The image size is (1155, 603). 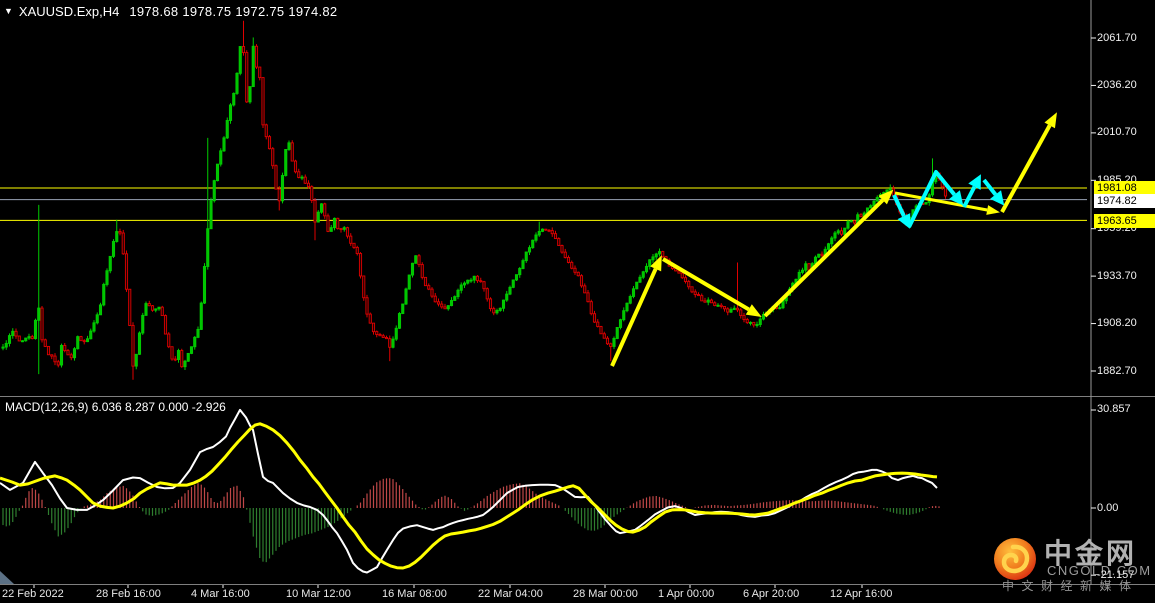 What do you see at coordinates (605, 594) in the screenshot?
I see `date-label: 28 Mar 00:00` at bounding box center [605, 594].